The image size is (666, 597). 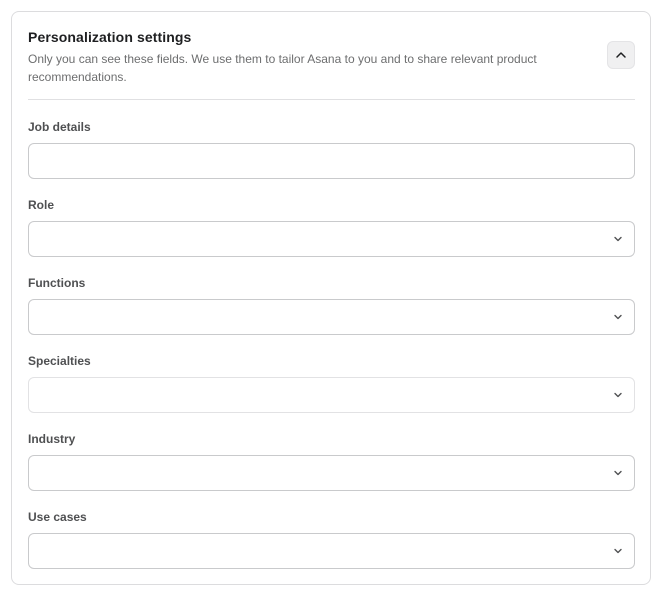 I want to click on industry-label: Industry, so click(x=52, y=439).